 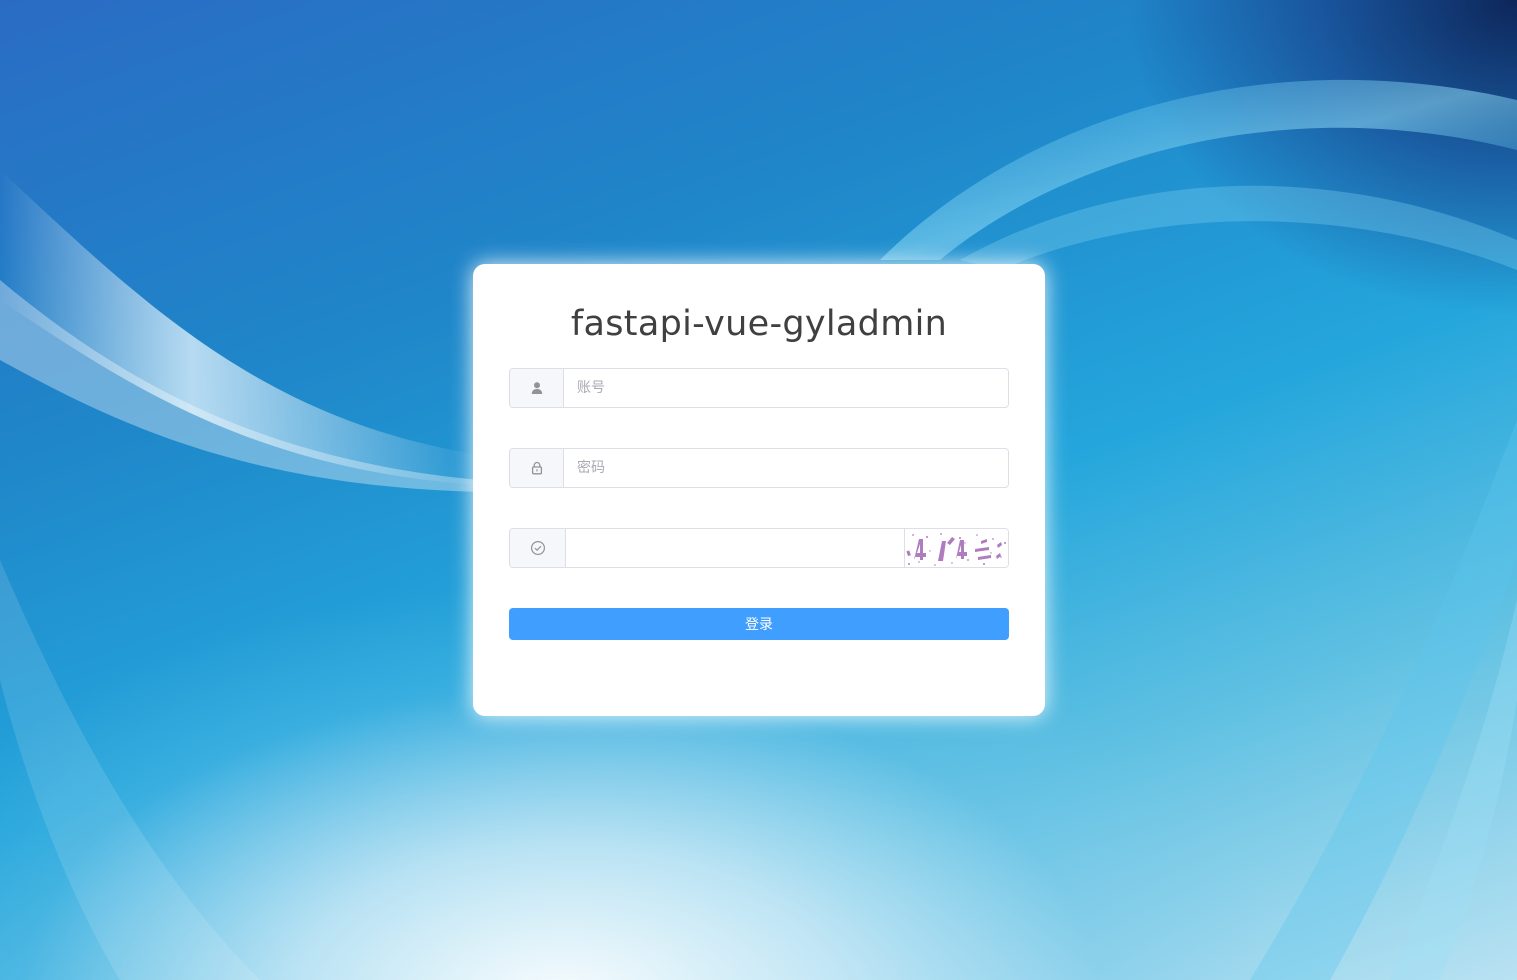 I want to click on username-prepend, so click(x=537, y=388).